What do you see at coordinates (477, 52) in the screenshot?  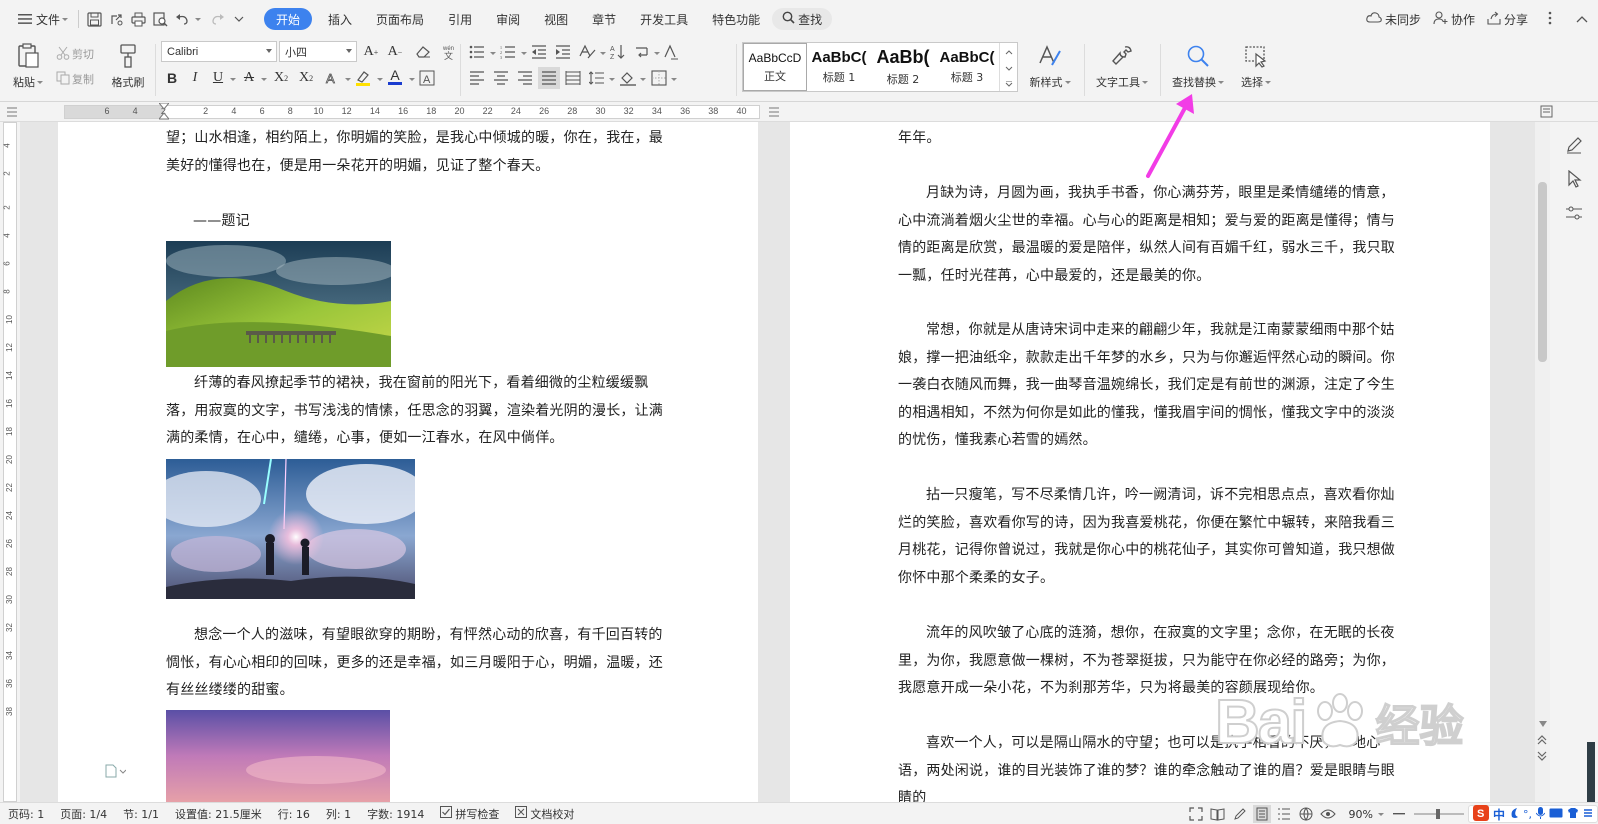 I see `bullet-list-icon` at bounding box center [477, 52].